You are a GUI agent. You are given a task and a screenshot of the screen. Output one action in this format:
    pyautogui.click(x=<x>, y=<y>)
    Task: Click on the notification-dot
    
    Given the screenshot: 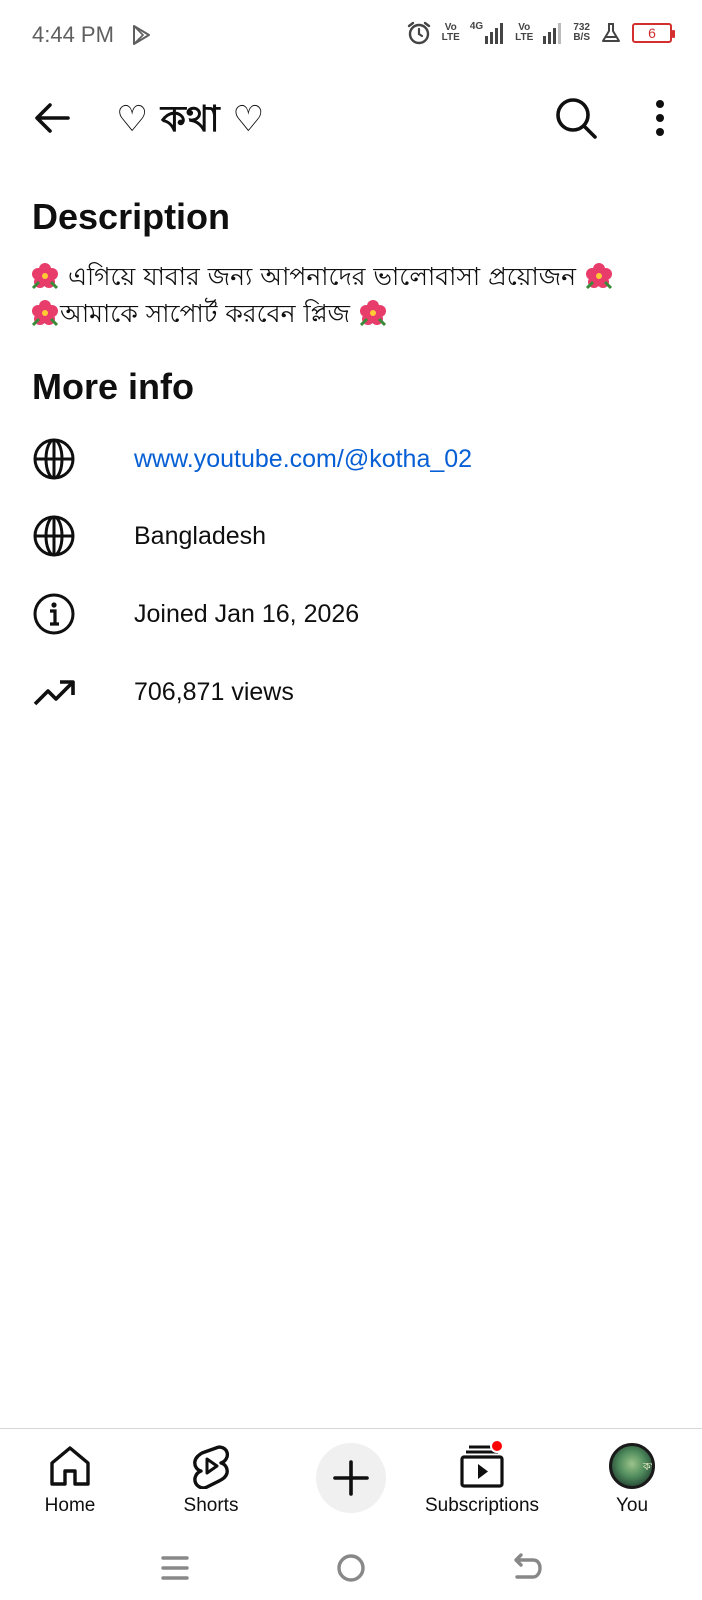 What is the action you would take?
    pyautogui.click(x=497, y=1446)
    